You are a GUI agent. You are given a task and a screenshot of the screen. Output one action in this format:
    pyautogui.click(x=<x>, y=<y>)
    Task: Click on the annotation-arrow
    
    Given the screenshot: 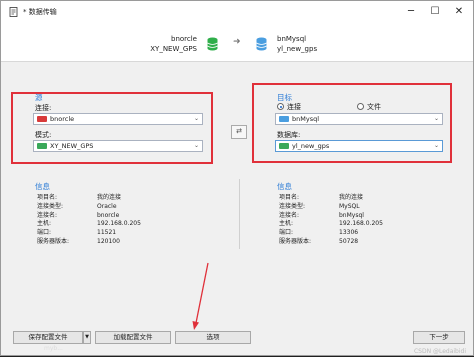 What is the action you would take?
    pyautogui.click(x=200, y=296)
    